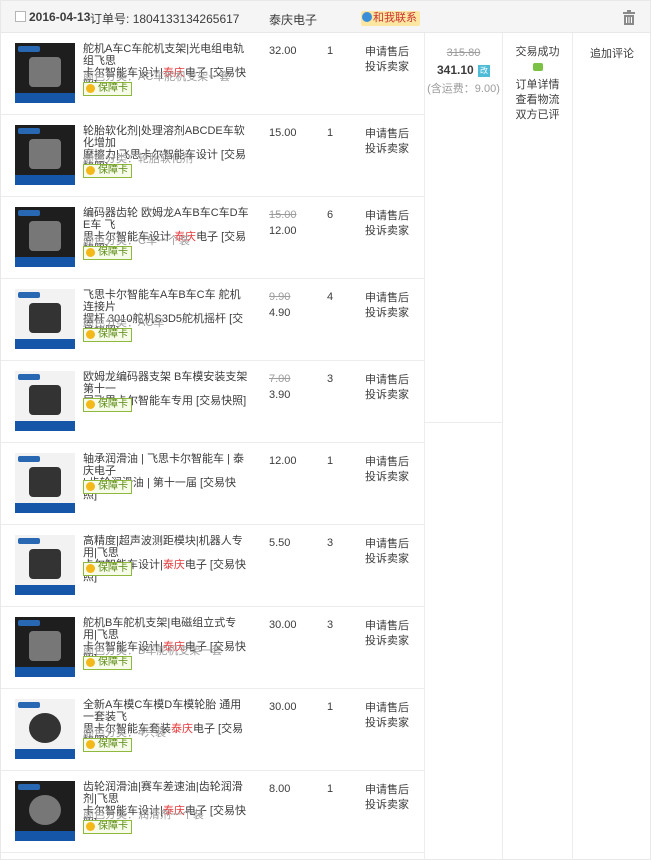  I want to click on view-logistics-link: 查看物流, so click(537, 100).